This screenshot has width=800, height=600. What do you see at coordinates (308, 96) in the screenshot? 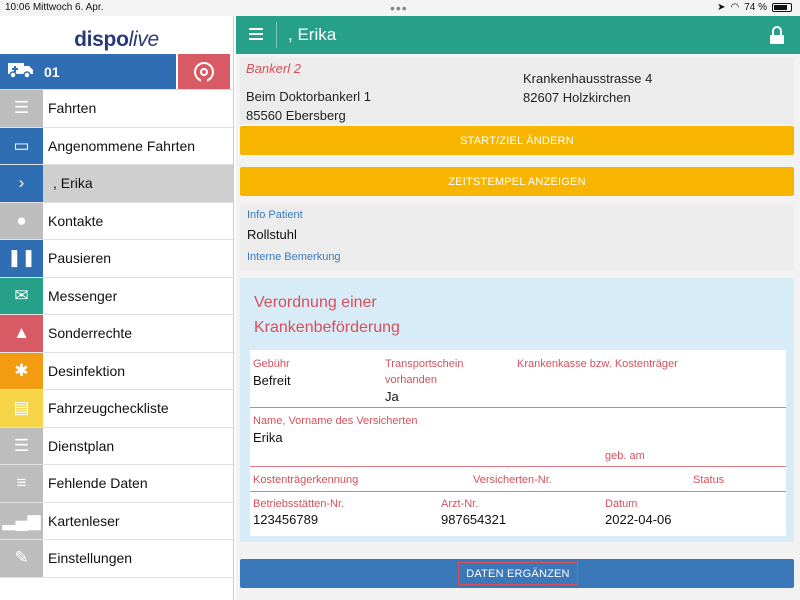
I see `start-street: Beim Doktorbankerl 1` at bounding box center [308, 96].